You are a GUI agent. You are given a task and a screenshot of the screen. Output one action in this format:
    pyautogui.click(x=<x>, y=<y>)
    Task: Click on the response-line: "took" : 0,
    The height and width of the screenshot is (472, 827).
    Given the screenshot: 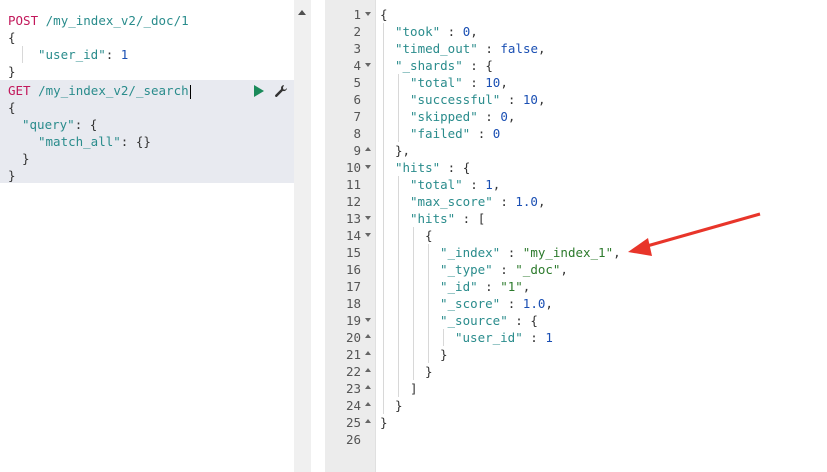 What is the action you would take?
    pyautogui.click(x=601, y=31)
    